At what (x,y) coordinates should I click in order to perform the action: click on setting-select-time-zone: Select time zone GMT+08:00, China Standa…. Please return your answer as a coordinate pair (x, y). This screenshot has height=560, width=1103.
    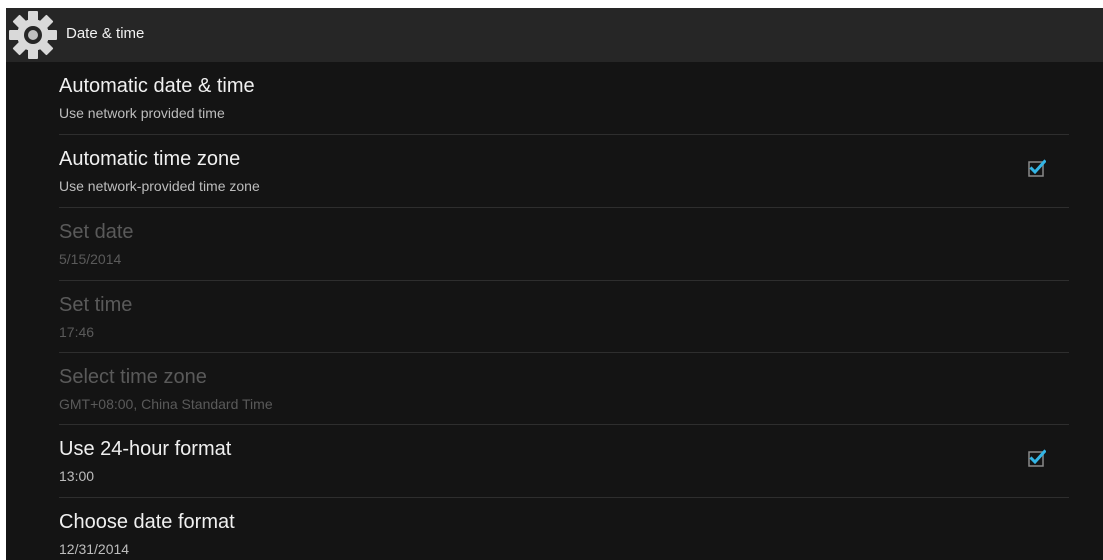
    Looking at the image, I should click on (554, 389).